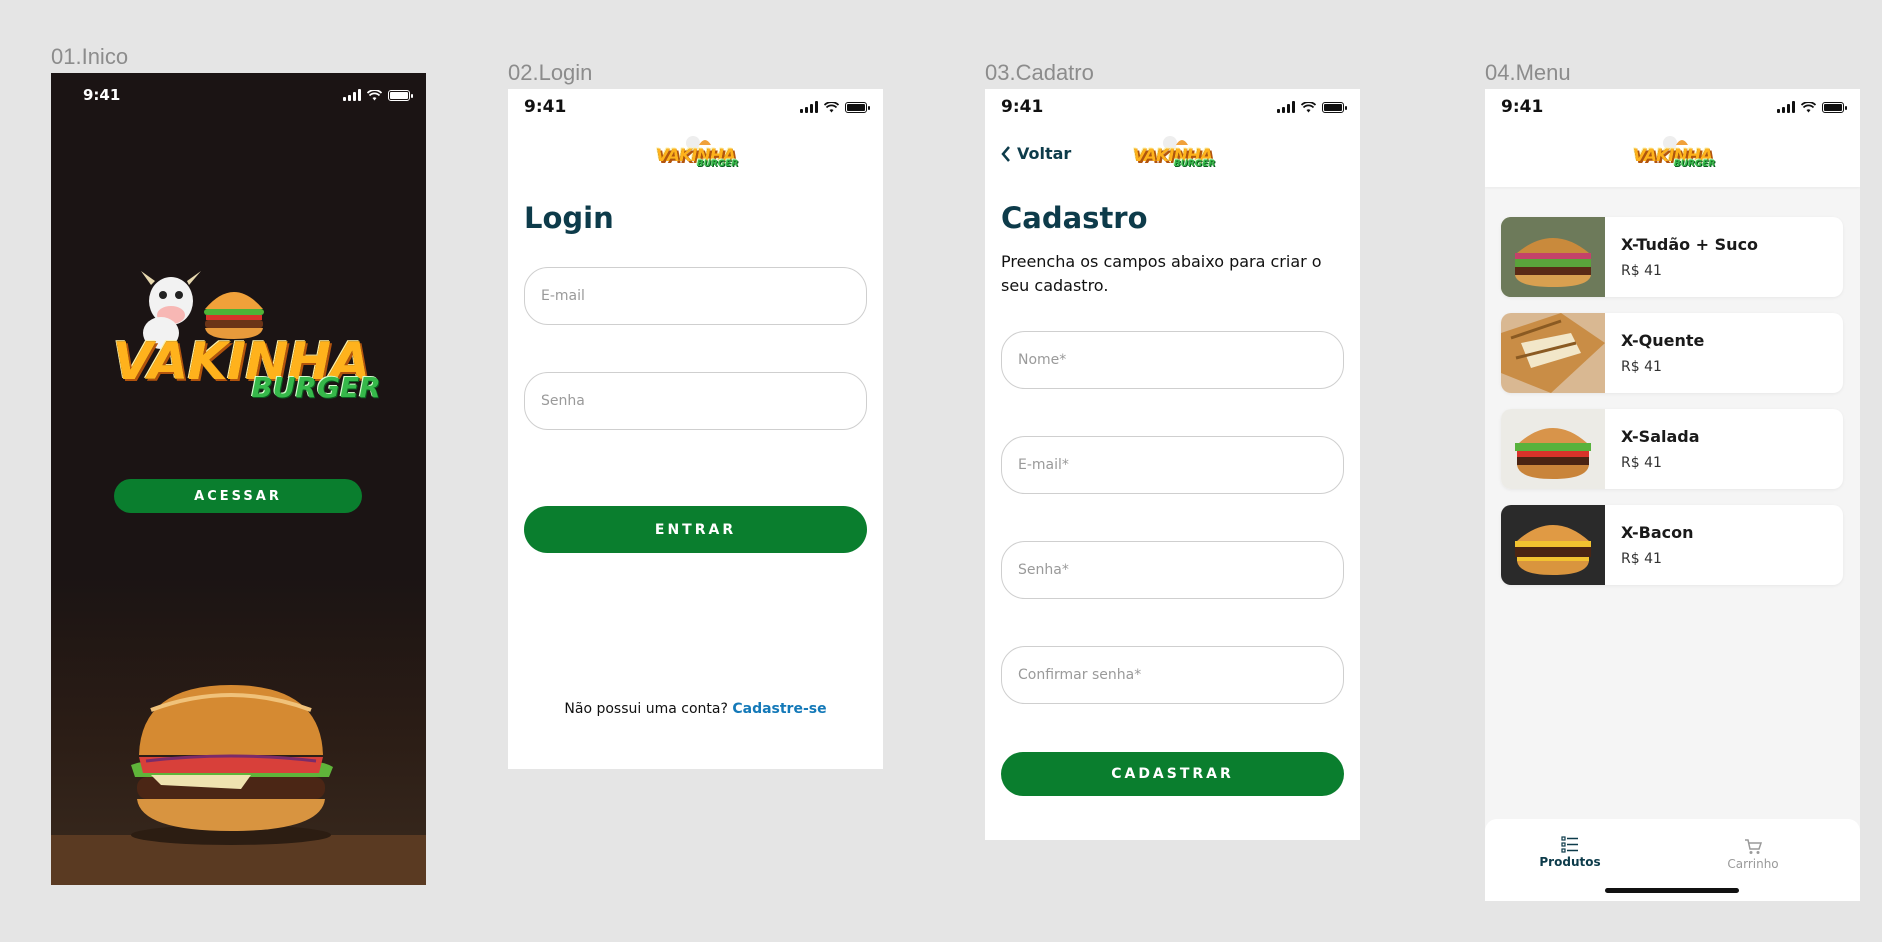 The height and width of the screenshot is (942, 1882). I want to click on signup-link: Cadastre-se, so click(779, 709).